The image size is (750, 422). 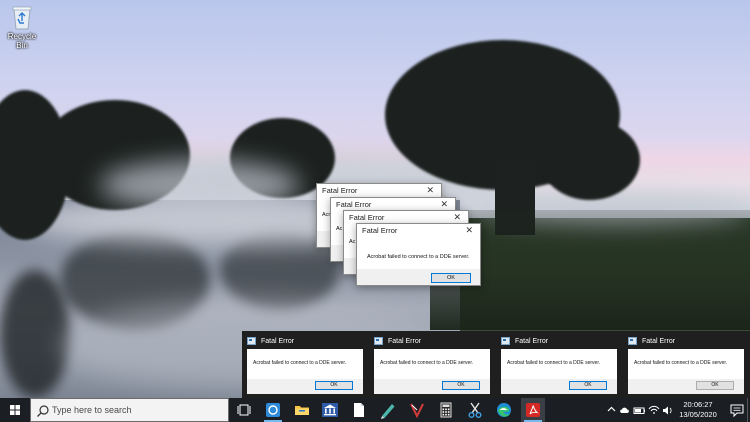 I want to click on snipping-tool-icon, so click(x=475, y=410).